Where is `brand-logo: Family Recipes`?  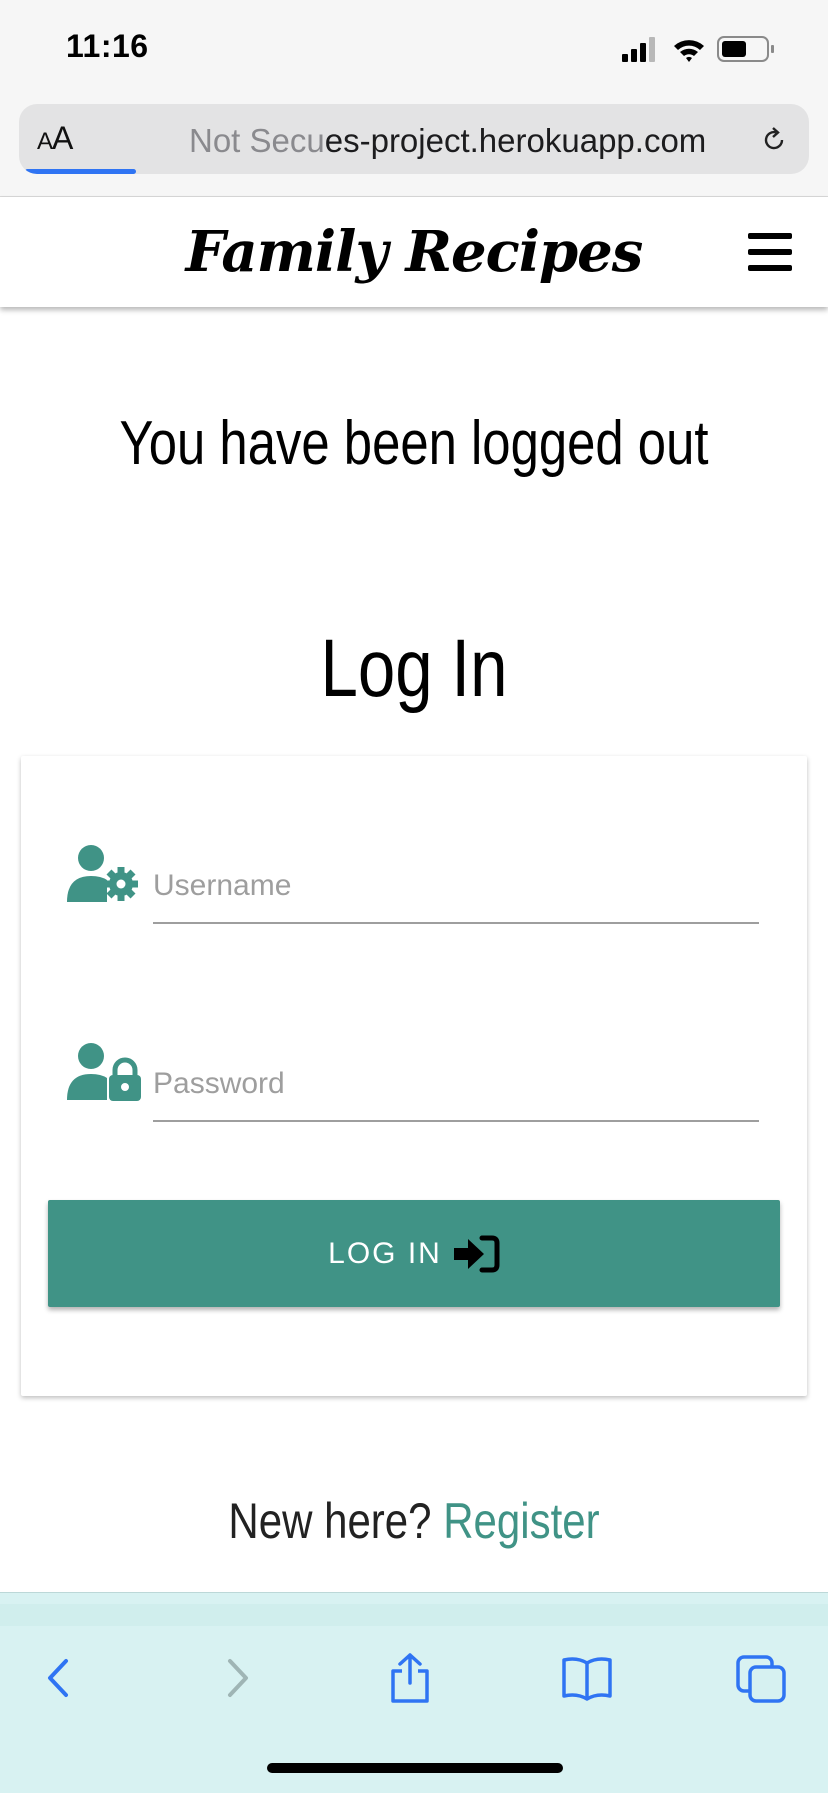 brand-logo: Family Recipes is located at coordinates (414, 252).